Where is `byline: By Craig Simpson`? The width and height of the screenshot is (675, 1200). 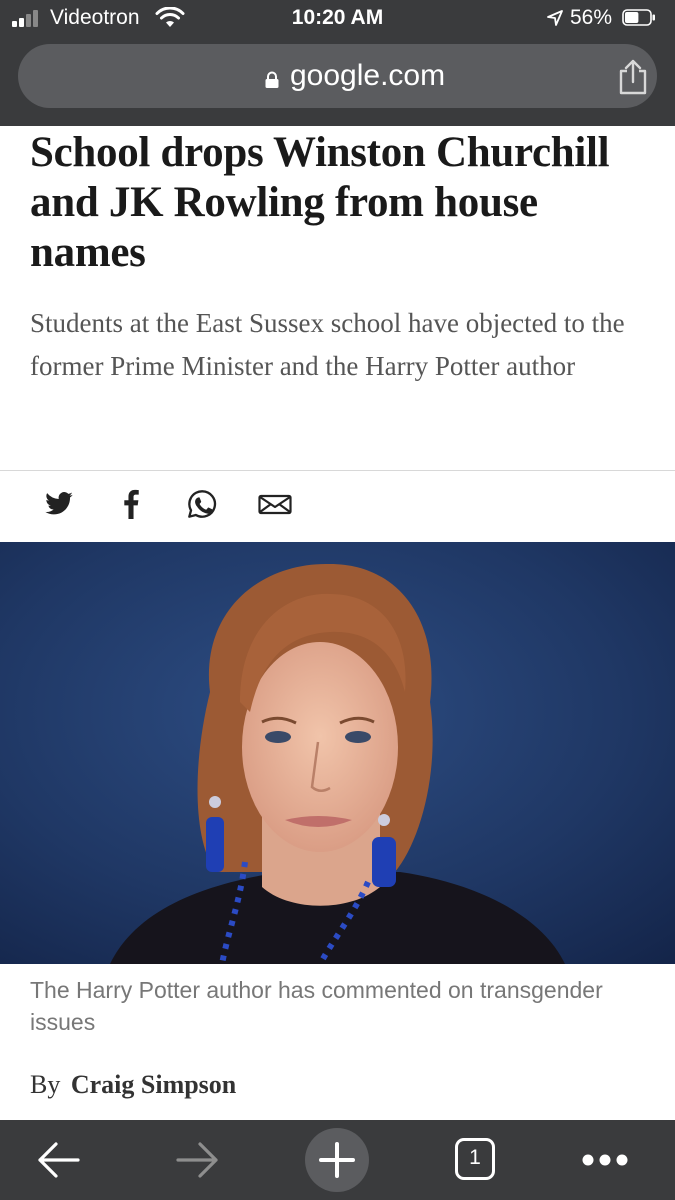 byline: By Craig Simpson is located at coordinates (133, 1085).